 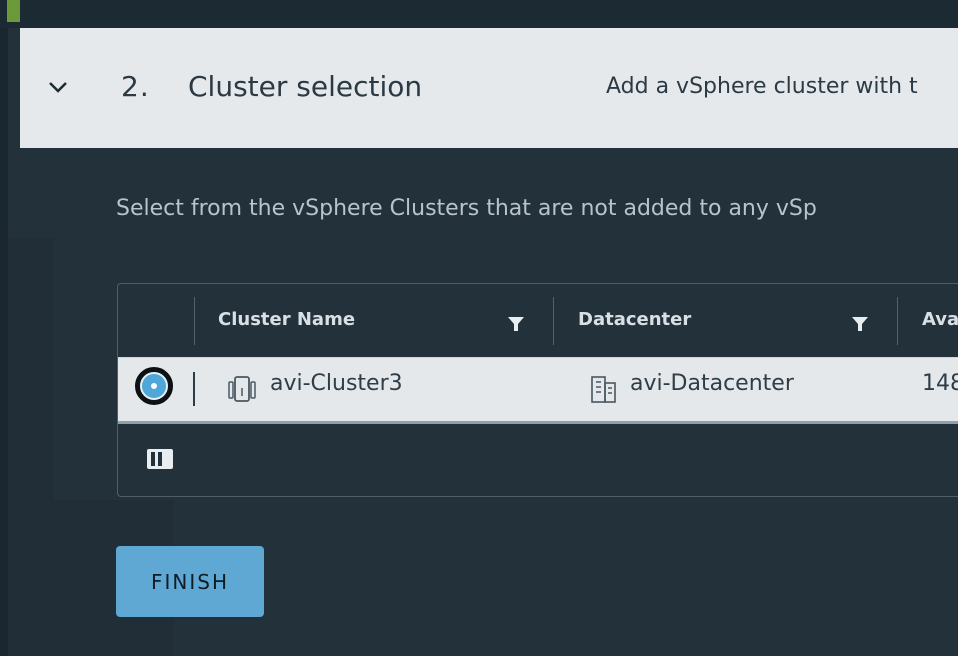 What do you see at coordinates (160, 459) in the screenshot?
I see `column-toggle-icon` at bounding box center [160, 459].